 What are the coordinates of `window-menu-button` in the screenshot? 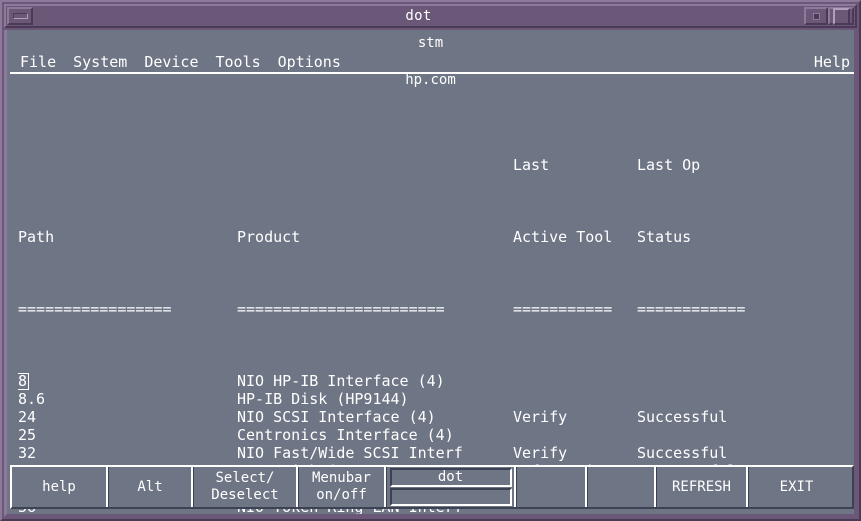 It's located at (20, 16).